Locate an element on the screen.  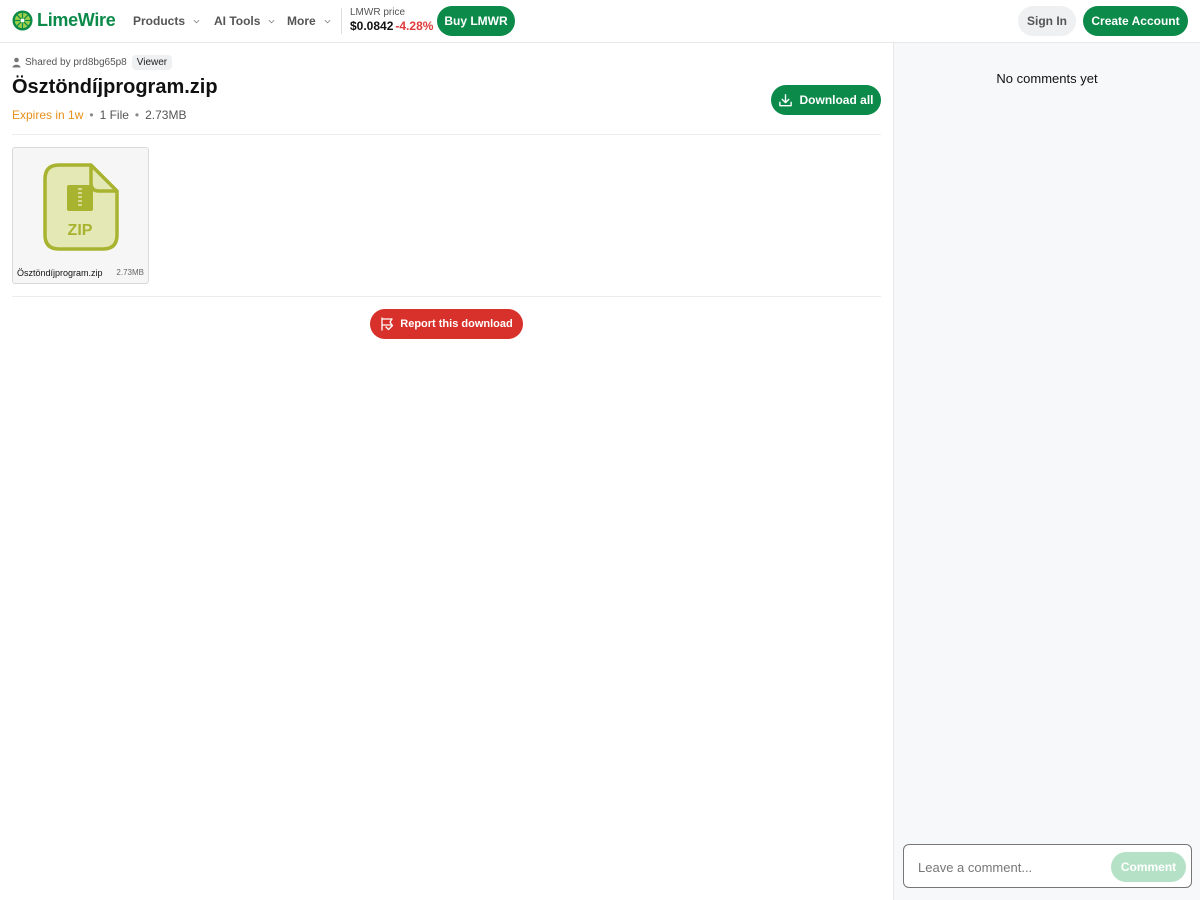
nav-products-label: Products is located at coordinates (159, 21).